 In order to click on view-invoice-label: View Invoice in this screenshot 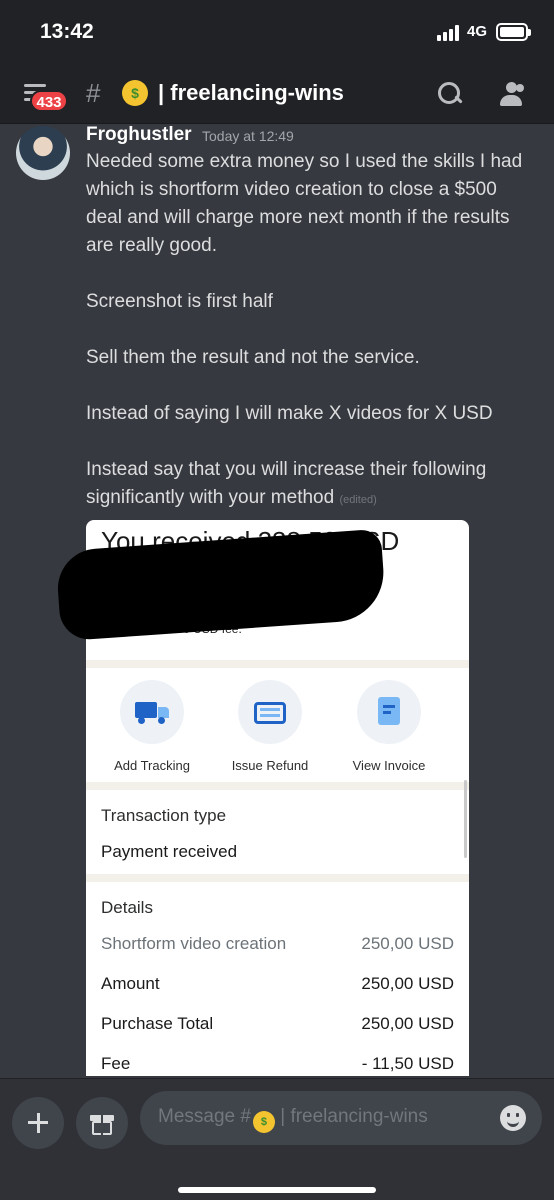, I will do `click(389, 765)`.